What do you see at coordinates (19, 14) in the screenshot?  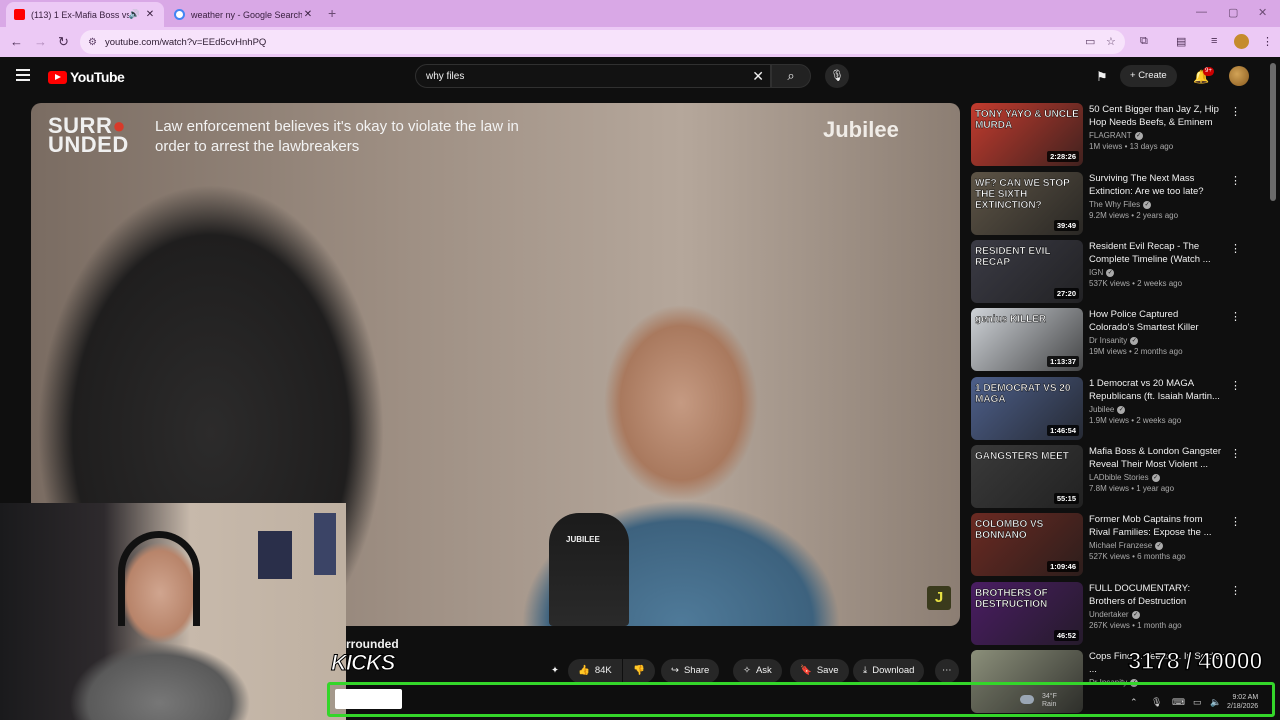 I see `youtube-favicon-icon` at bounding box center [19, 14].